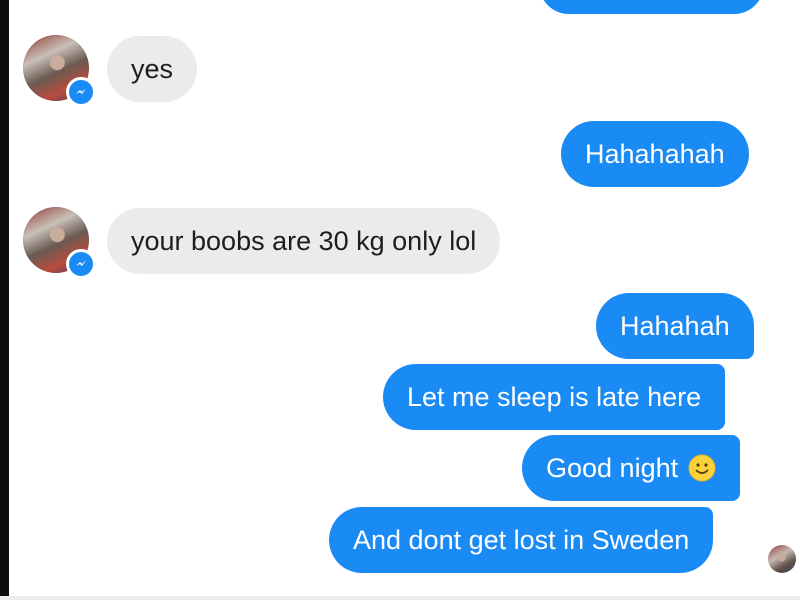 The height and width of the screenshot is (600, 800). I want to click on message-bubble-outgoing: Hahahah, so click(675, 326).